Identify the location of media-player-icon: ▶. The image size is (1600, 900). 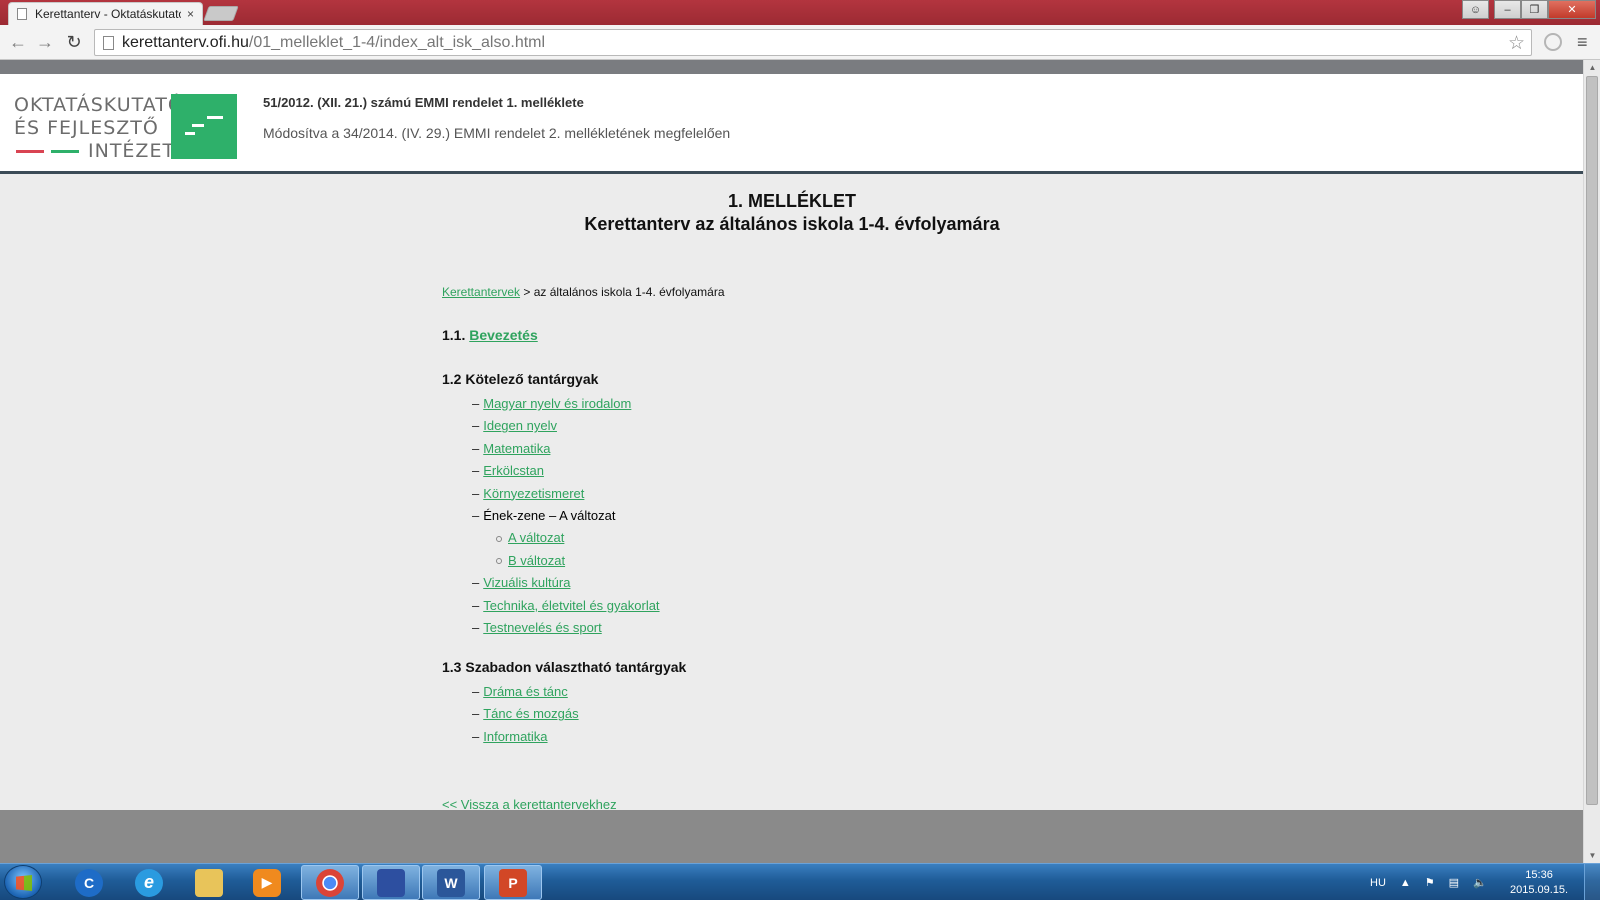
(267, 882).